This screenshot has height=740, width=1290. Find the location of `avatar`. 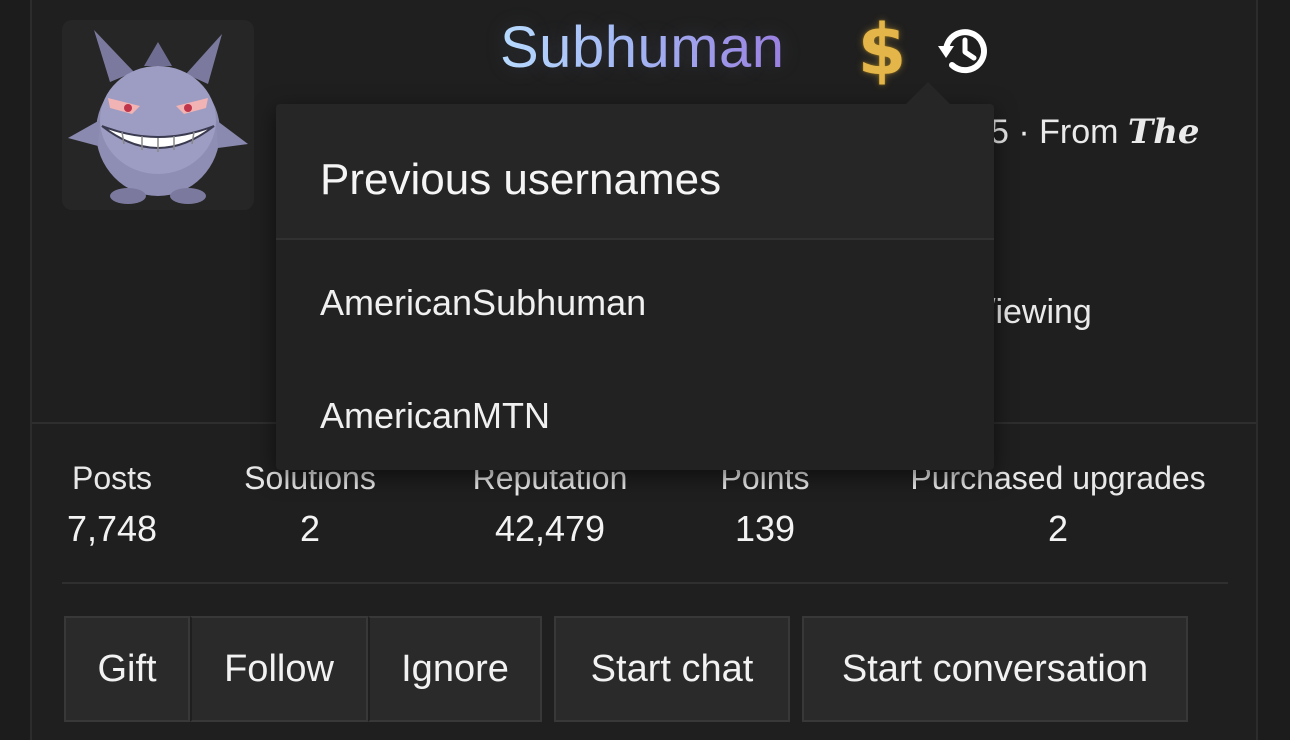

avatar is located at coordinates (158, 115).